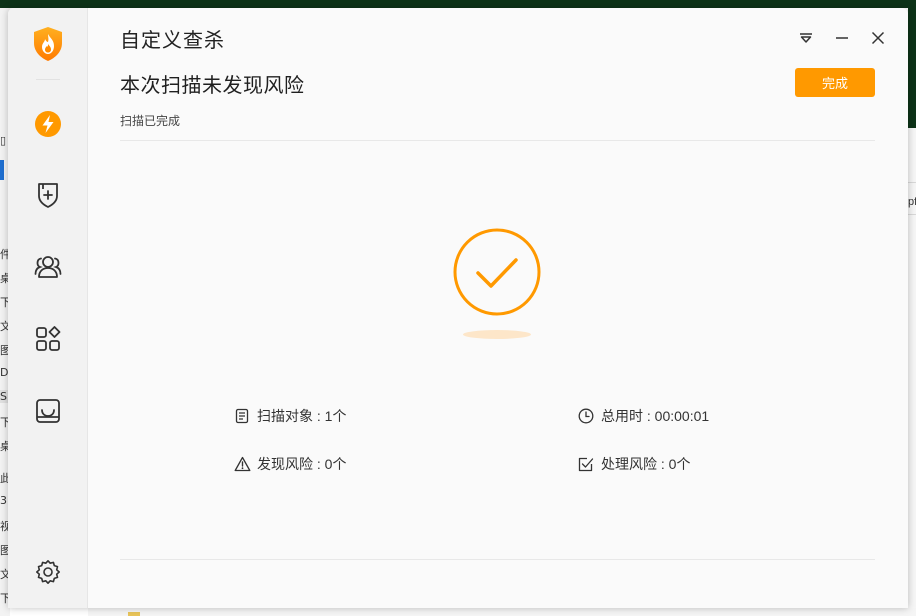 This screenshot has width=916, height=616. Describe the element at coordinates (134, 614) in the screenshot. I see `folder-icon` at that location.